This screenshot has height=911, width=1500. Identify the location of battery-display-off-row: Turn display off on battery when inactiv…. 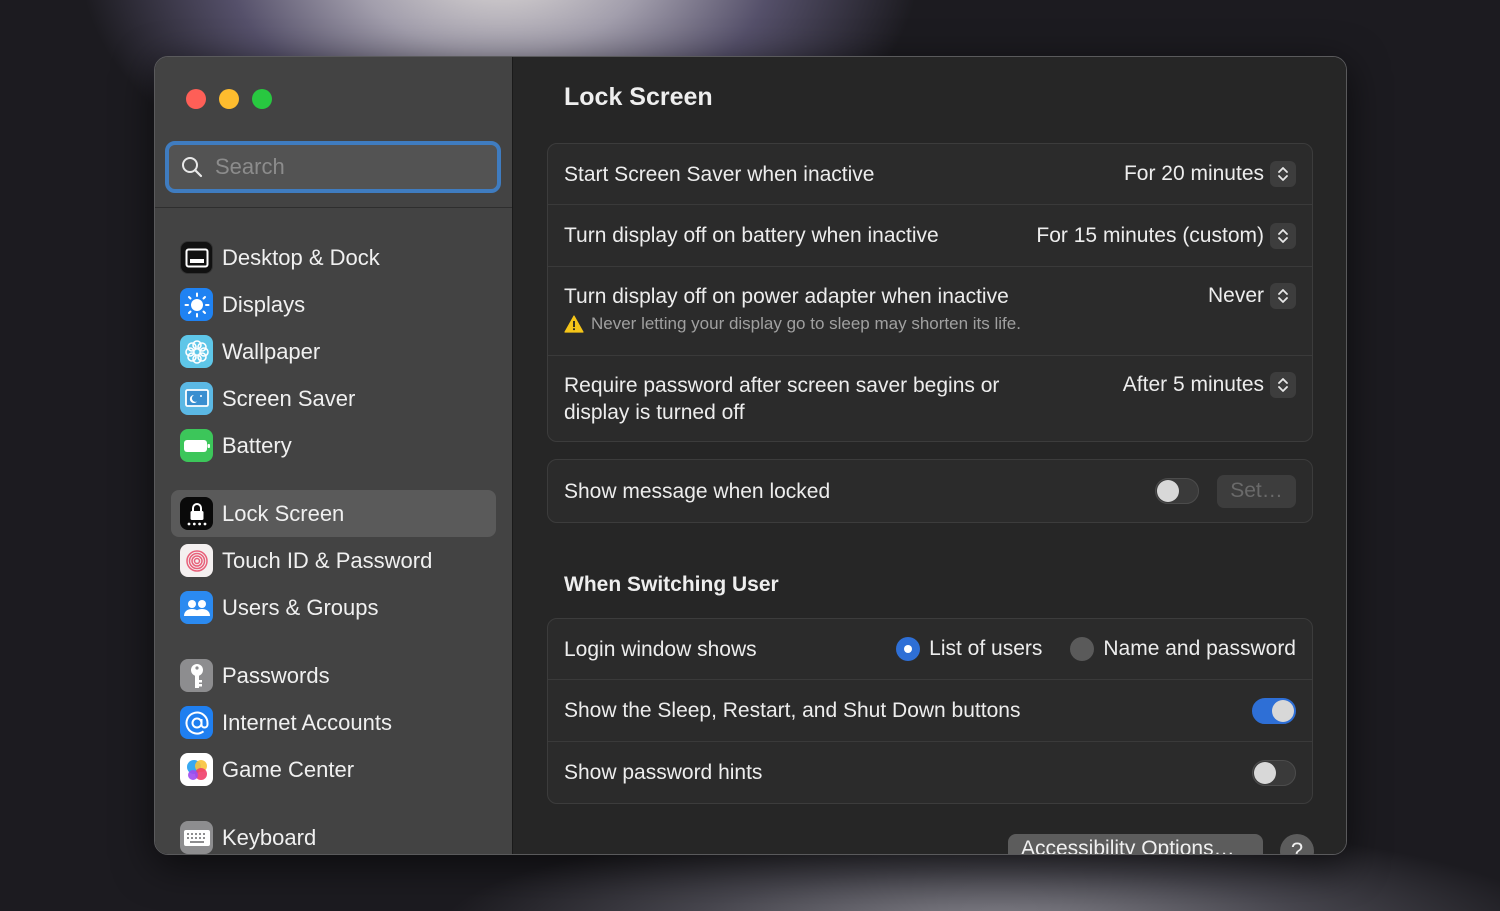
(930, 236).